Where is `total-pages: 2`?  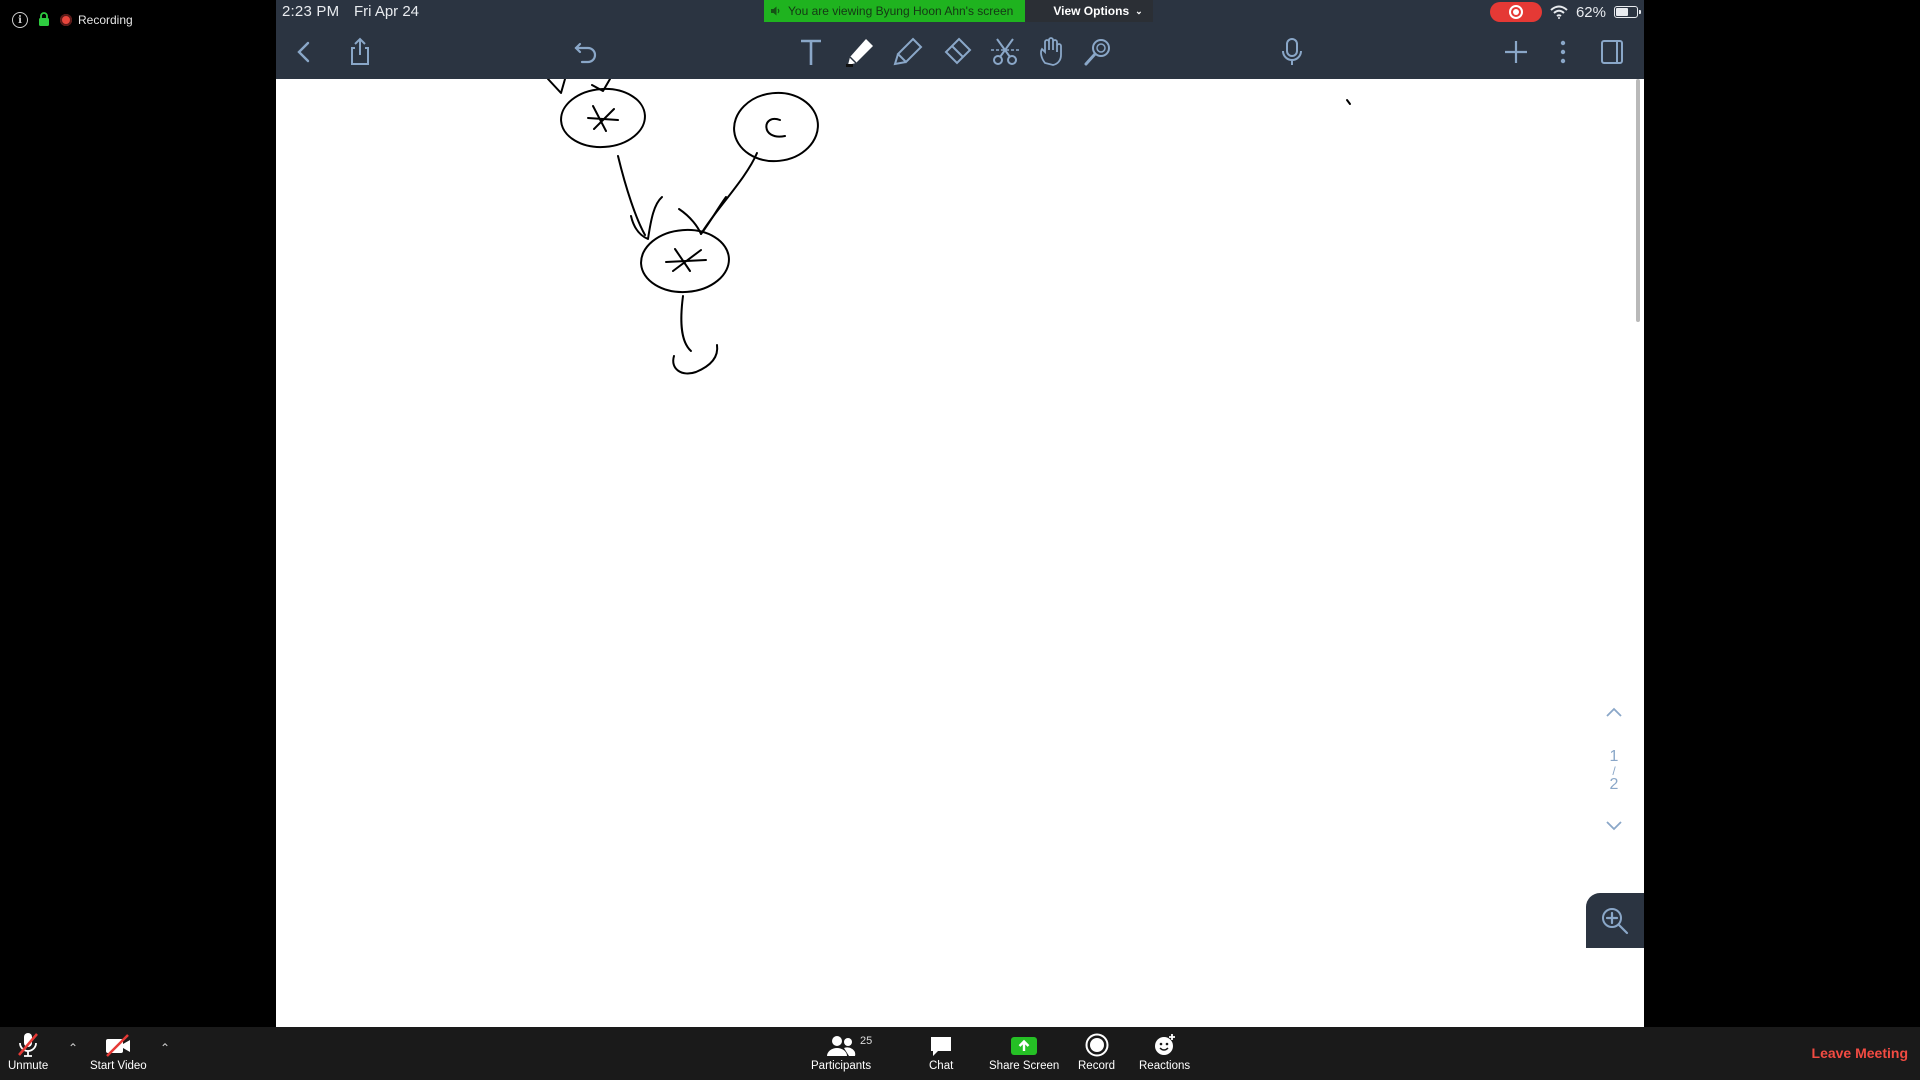
total-pages: 2 is located at coordinates (1614, 784).